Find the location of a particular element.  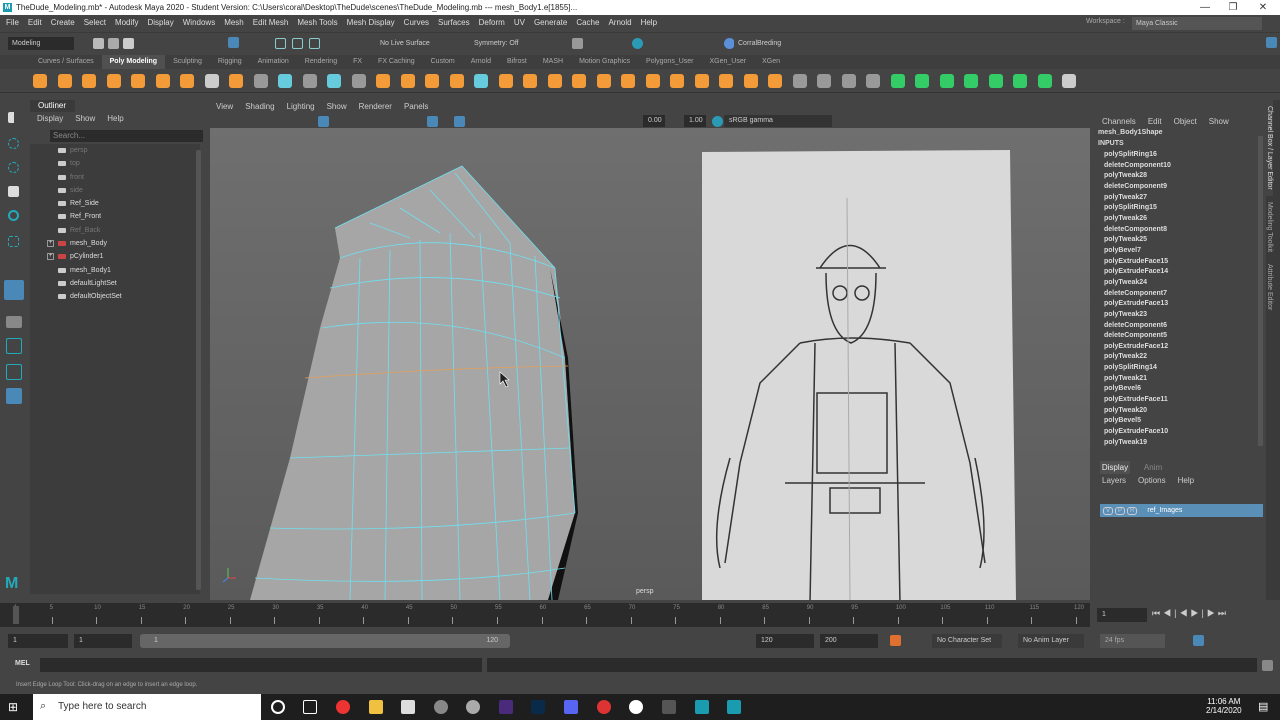

menu-surfaces: Surfaces is located at coordinates (454, 22).